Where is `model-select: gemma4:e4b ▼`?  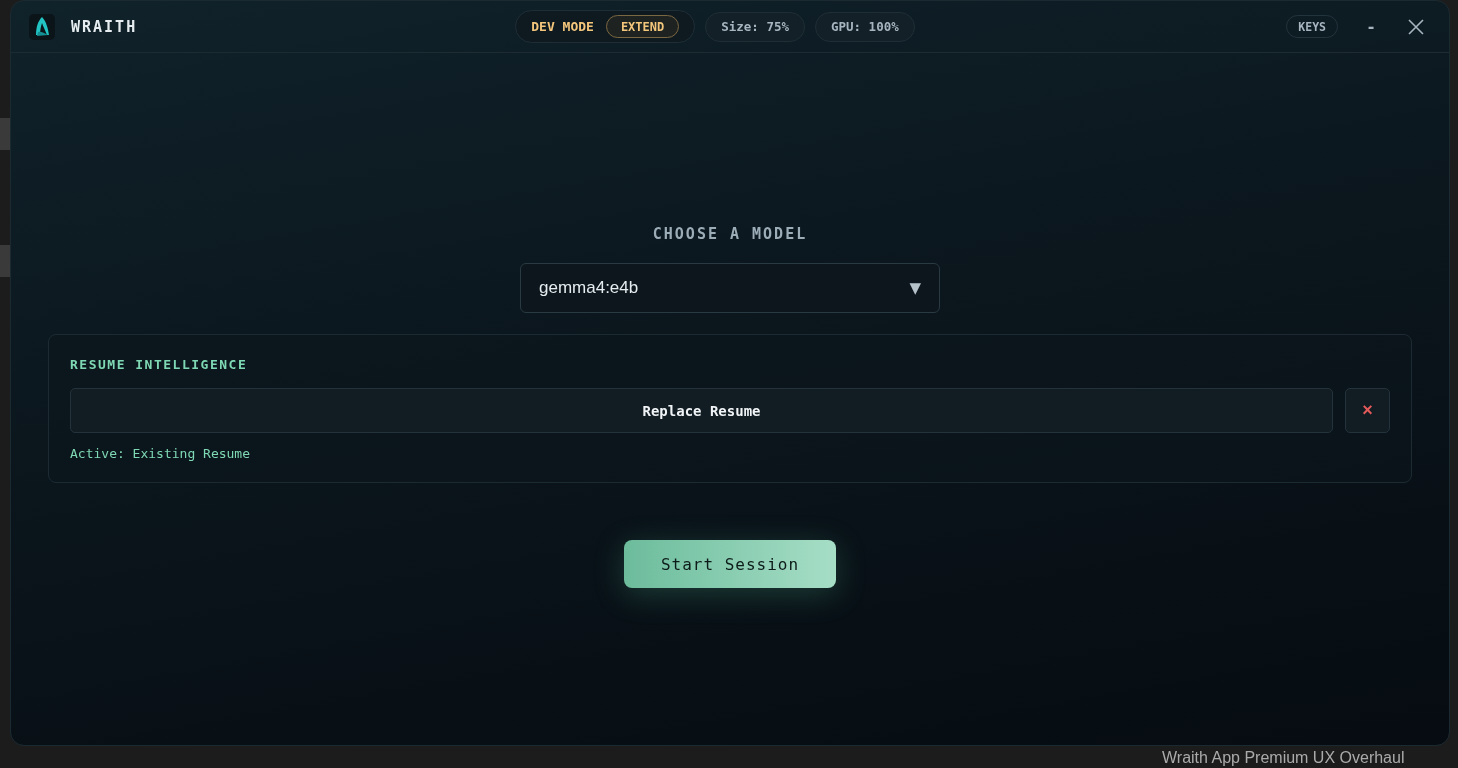 model-select: gemma4:e4b ▼ is located at coordinates (730, 288).